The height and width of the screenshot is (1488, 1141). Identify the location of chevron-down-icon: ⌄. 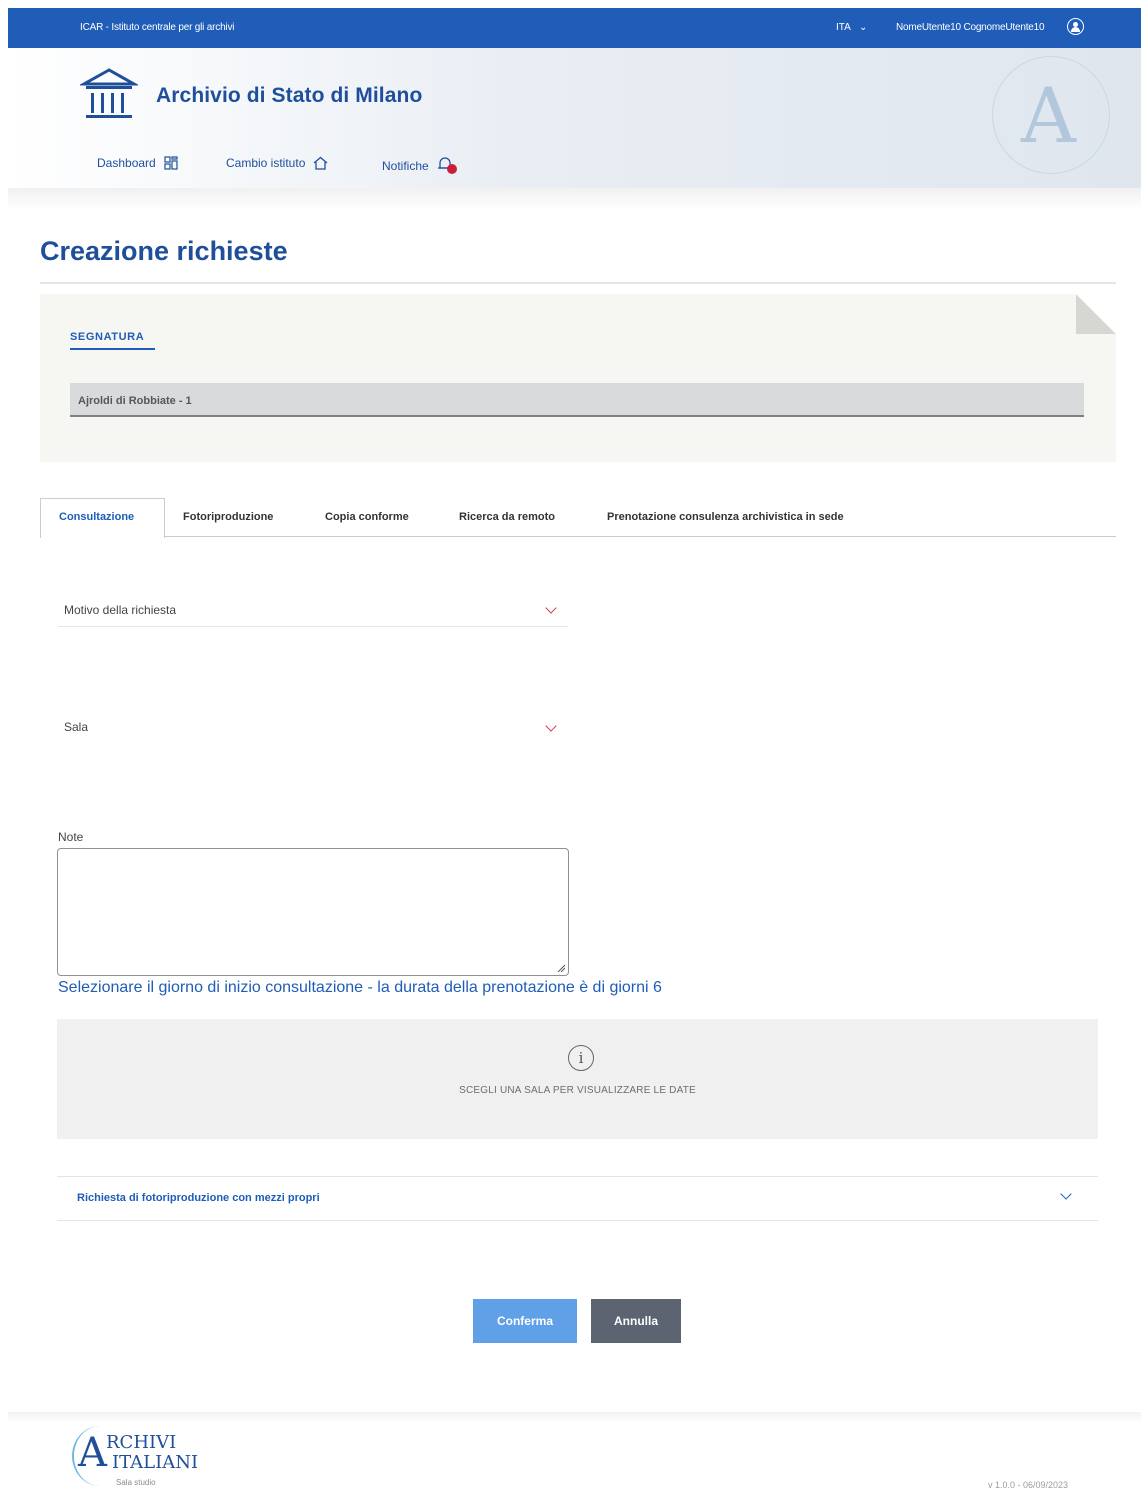
(863, 27).